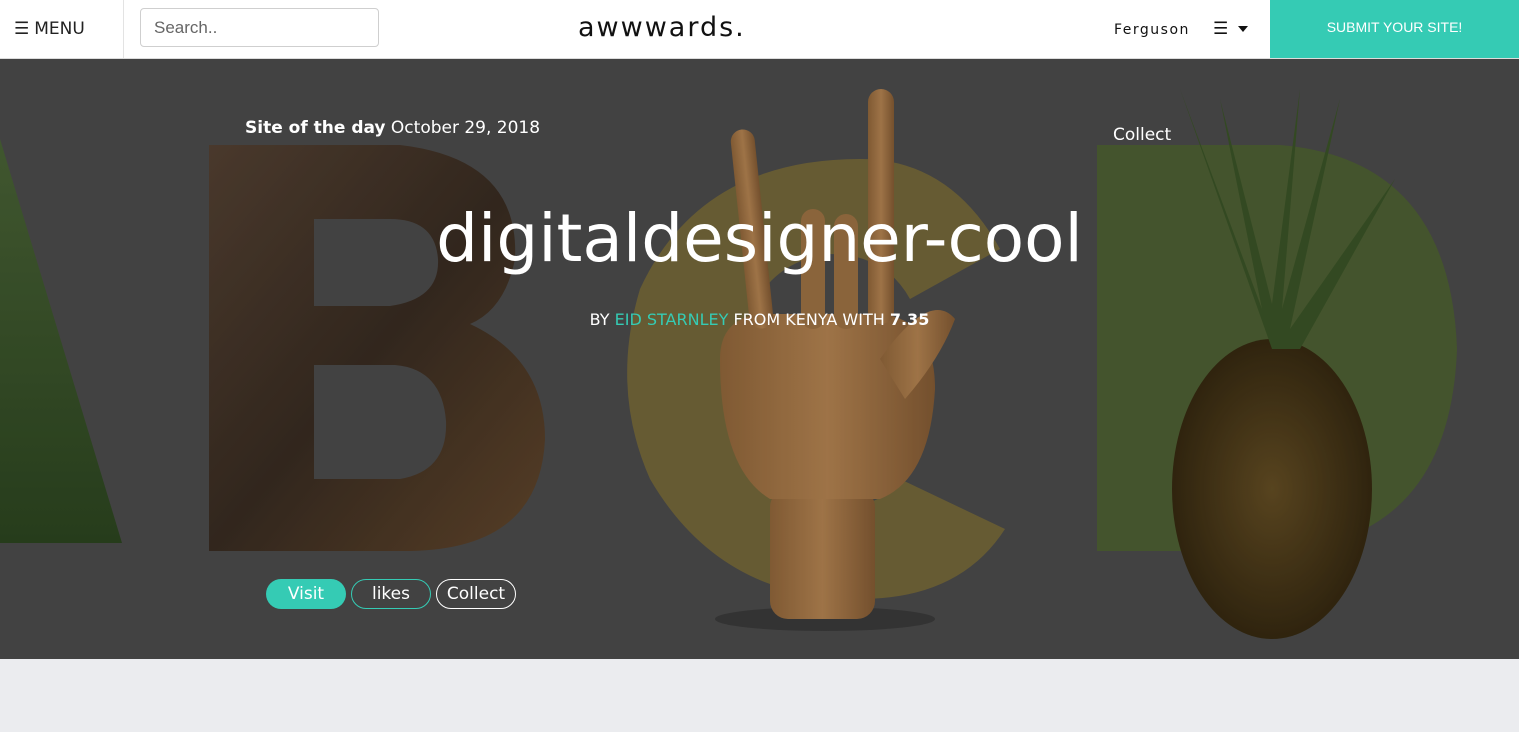 Image resolution: width=1519 pixels, height=732 pixels. Describe the element at coordinates (909, 319) in the screenshot. I see `score-value: 7.35` at that location.